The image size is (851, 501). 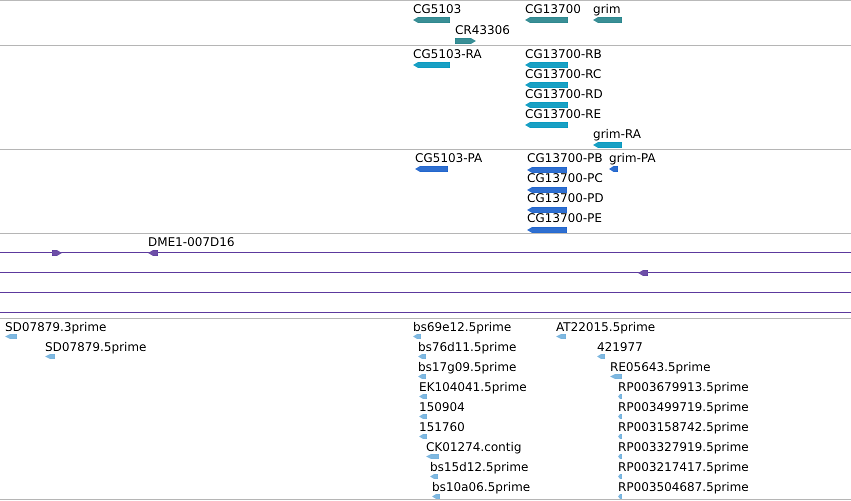 I want to click on feature-label: SD07879.5prime, so click(x=95, y=347).